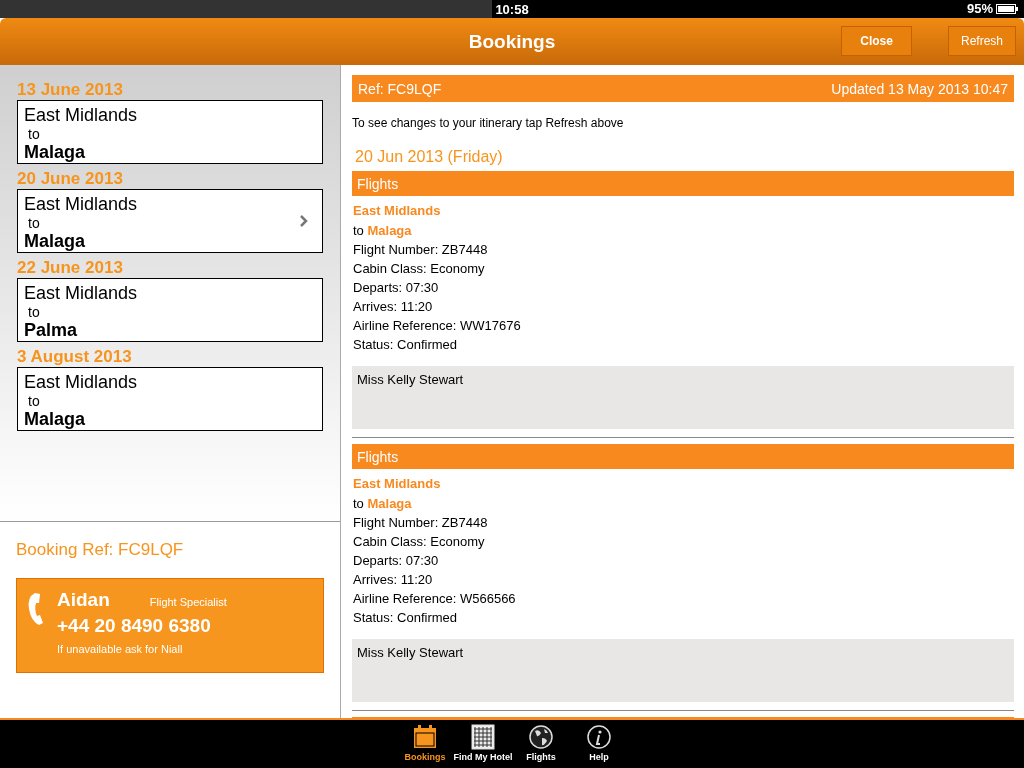 The width and height of the screenshot is (1024, 768). Describe the element at coordinates (70, 268) in the screenshot. I see `booking-date: 22 June 2013` at that location.